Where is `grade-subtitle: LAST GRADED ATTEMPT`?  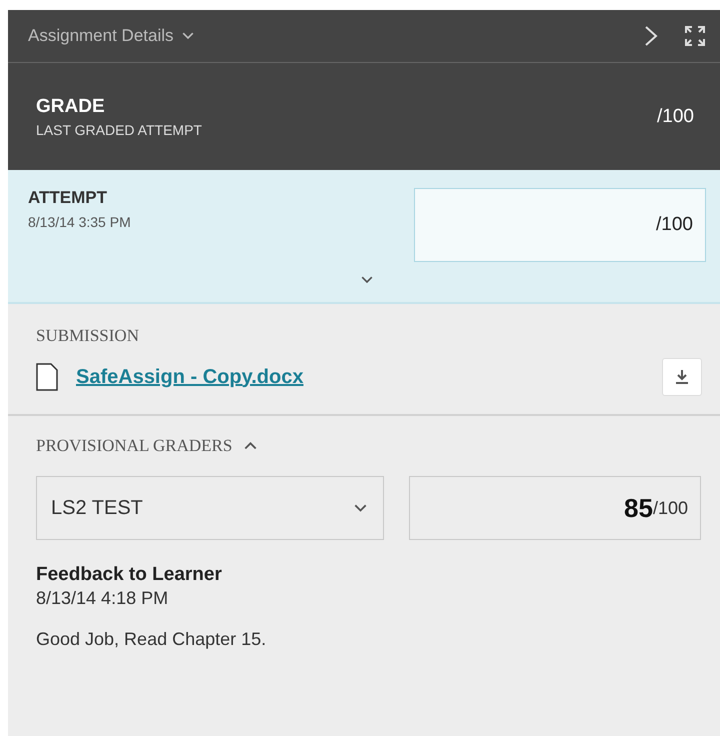
grade-subtitle: LAST GRADED ATTEMPT is located at coordinates (119, 130).